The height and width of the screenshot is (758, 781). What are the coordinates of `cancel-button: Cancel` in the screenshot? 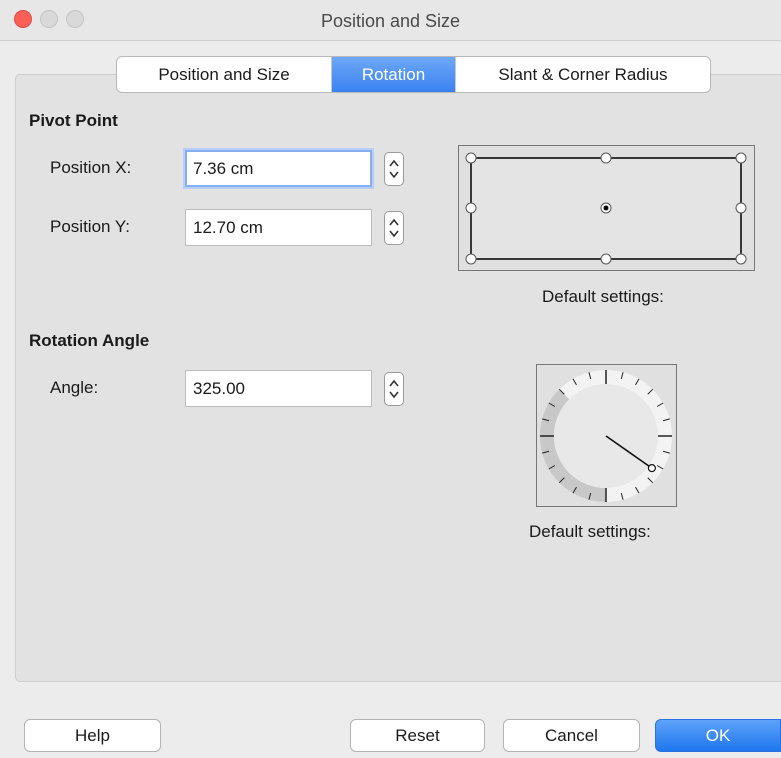 It's located at (571, 735).